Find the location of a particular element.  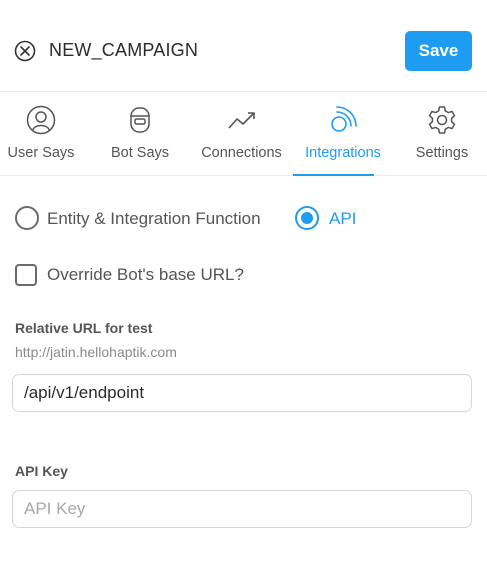

entity-integration-radio-label: Entity & Integration Function is located at coordinates (154, 219).